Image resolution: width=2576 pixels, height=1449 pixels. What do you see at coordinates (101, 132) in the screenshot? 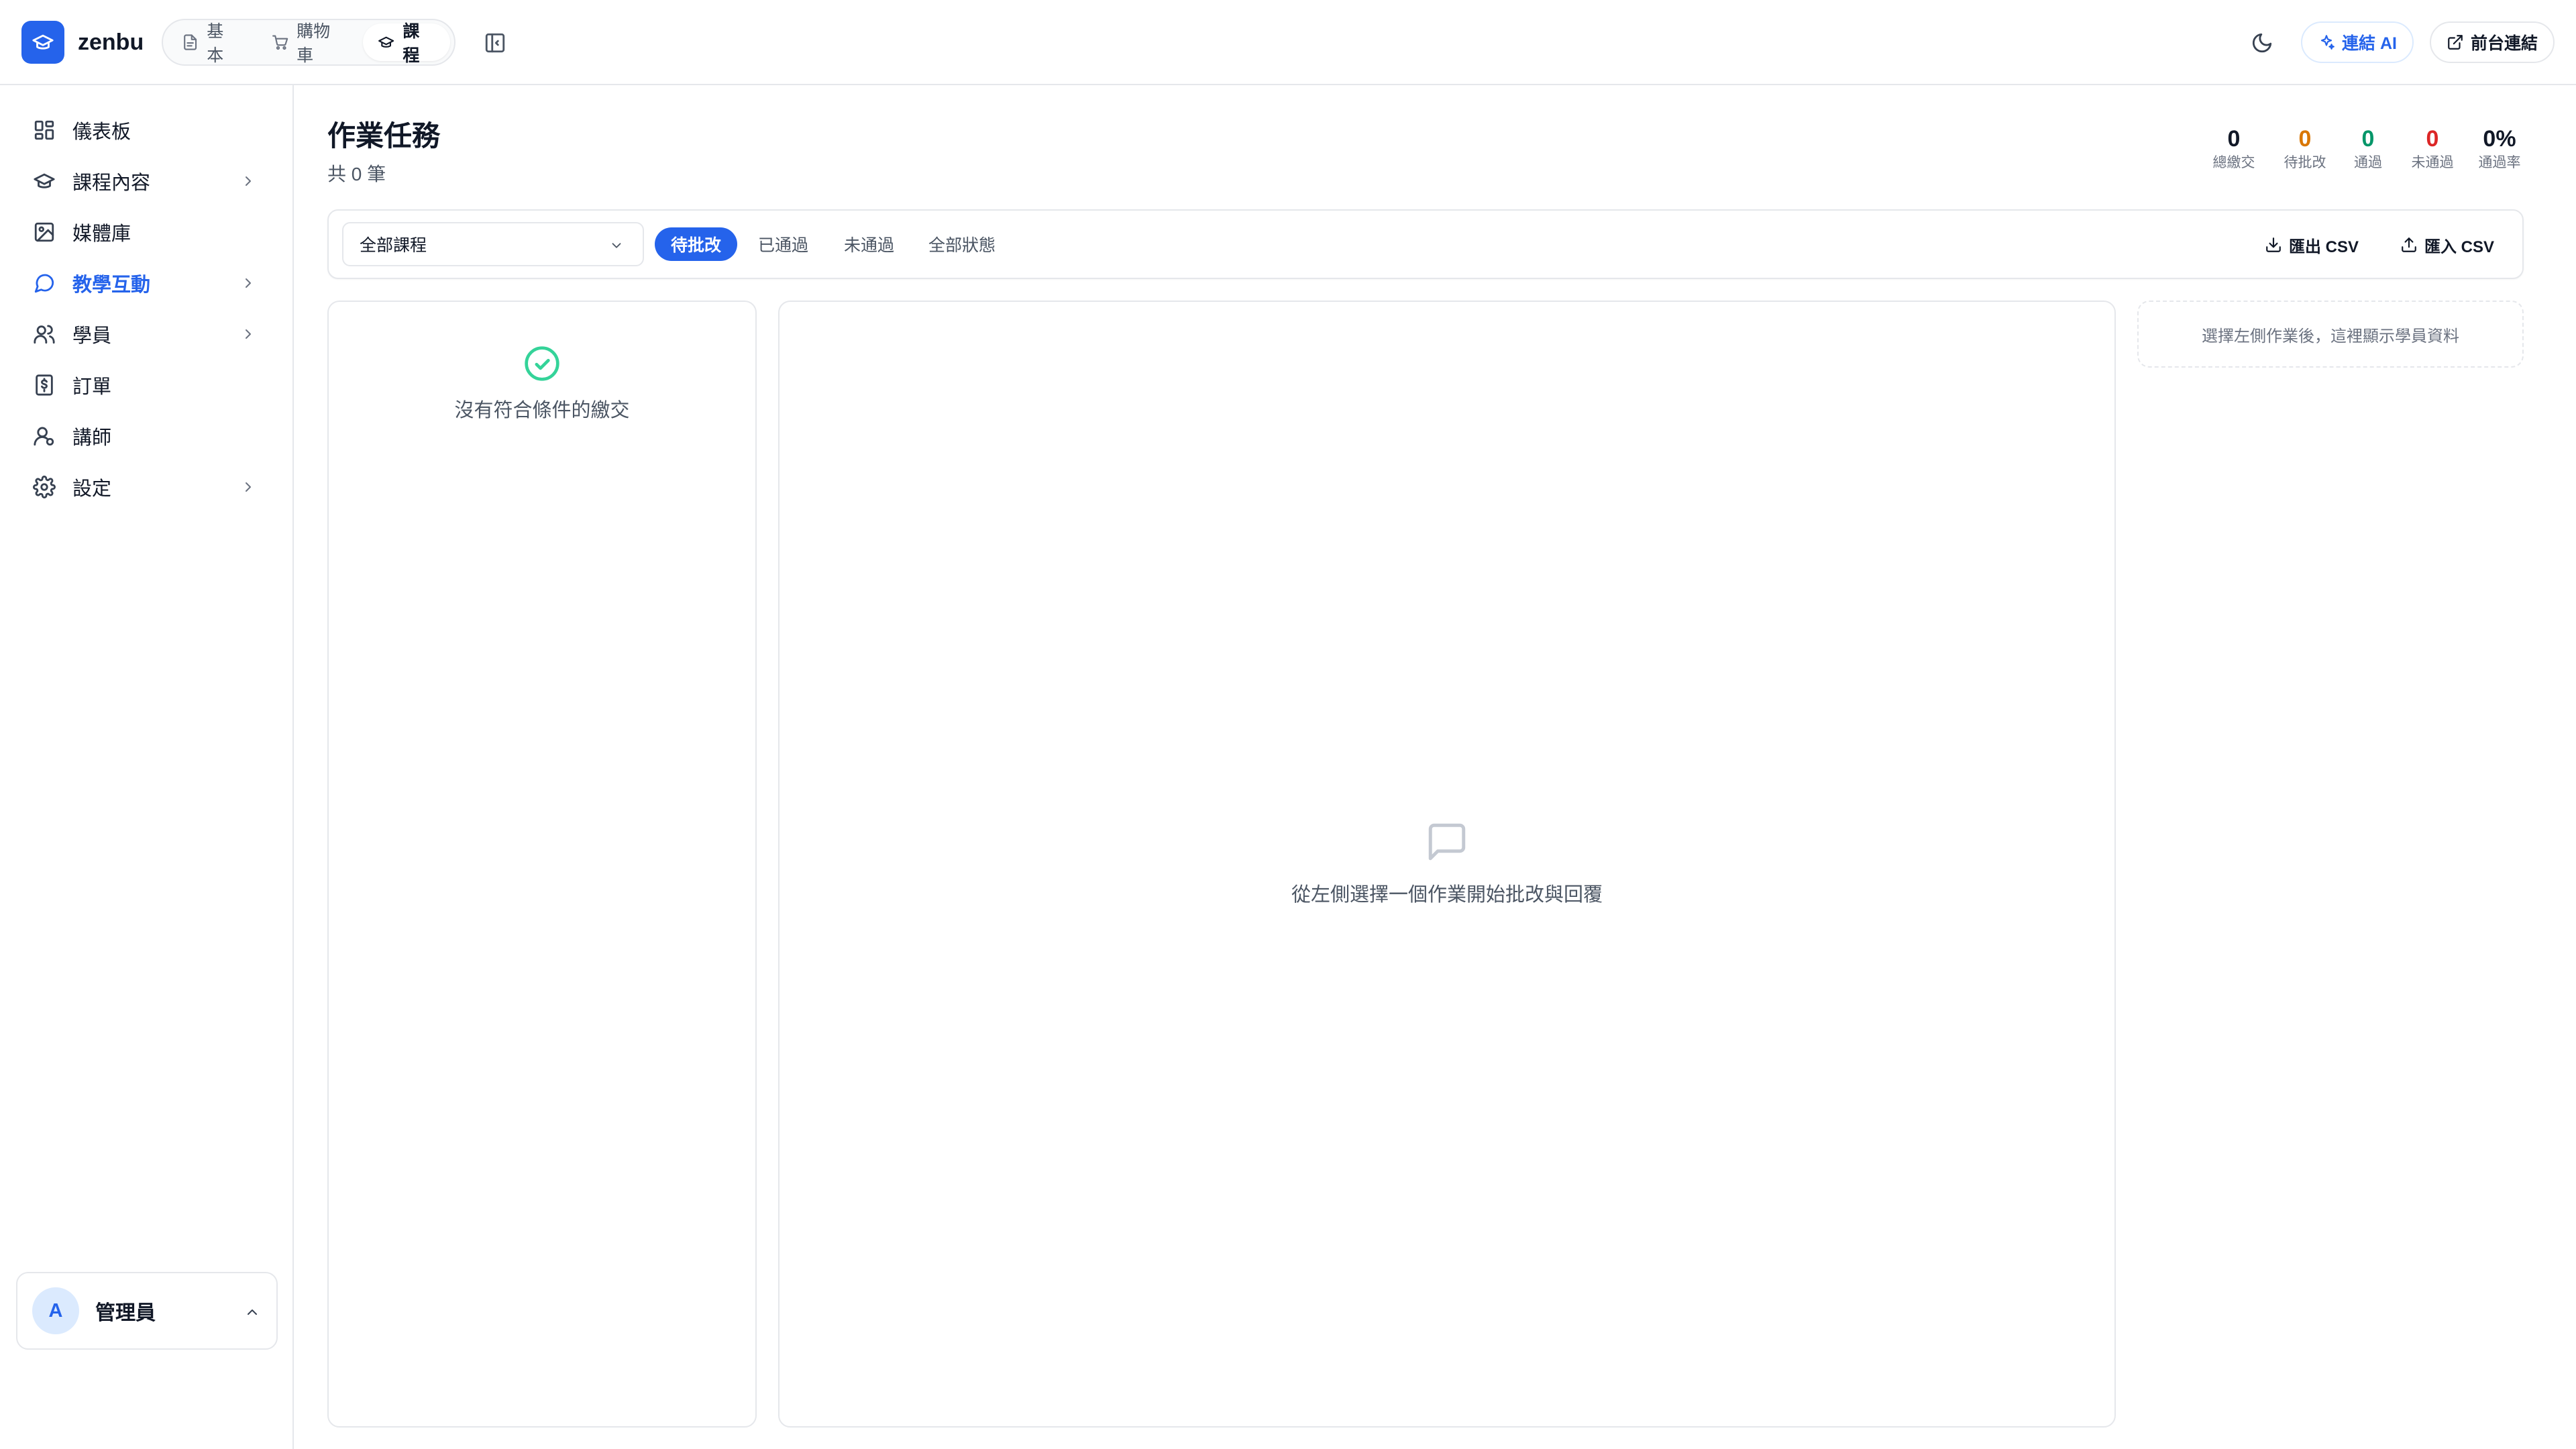
I see `sidebar-item-label: 儀表板` at bounding box center [101, 132].